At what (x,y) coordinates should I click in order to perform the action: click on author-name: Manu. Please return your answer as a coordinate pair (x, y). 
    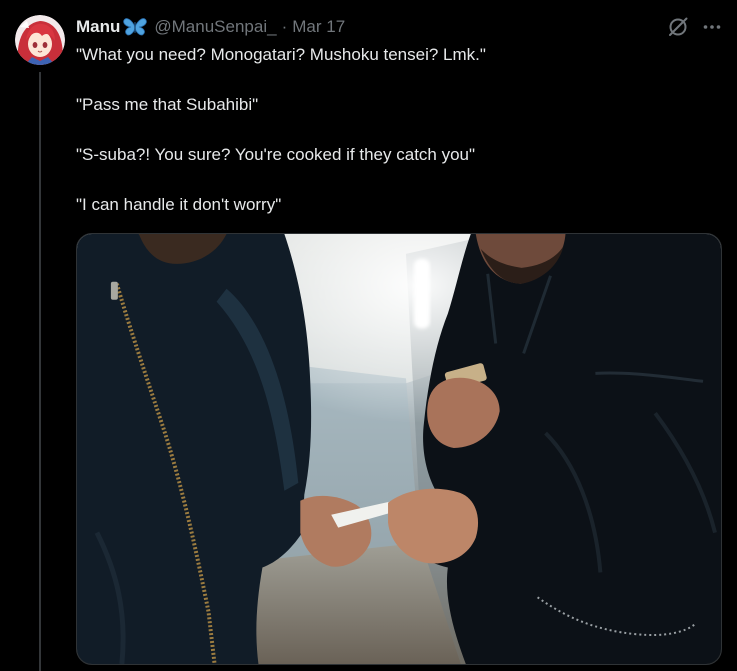
    Looking at the image, I should click on (98, 27).